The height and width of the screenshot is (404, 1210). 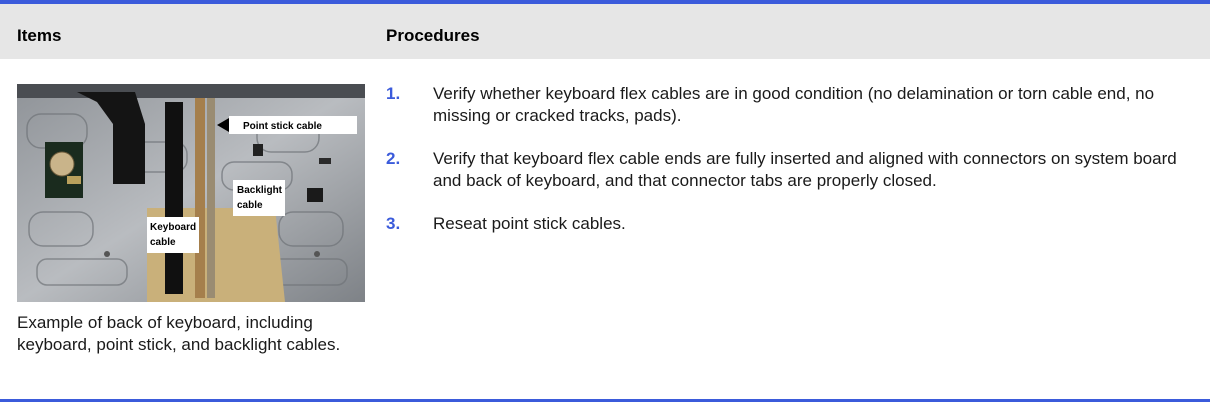 I want to click on step-number: 1., so click(x=393, y=93).